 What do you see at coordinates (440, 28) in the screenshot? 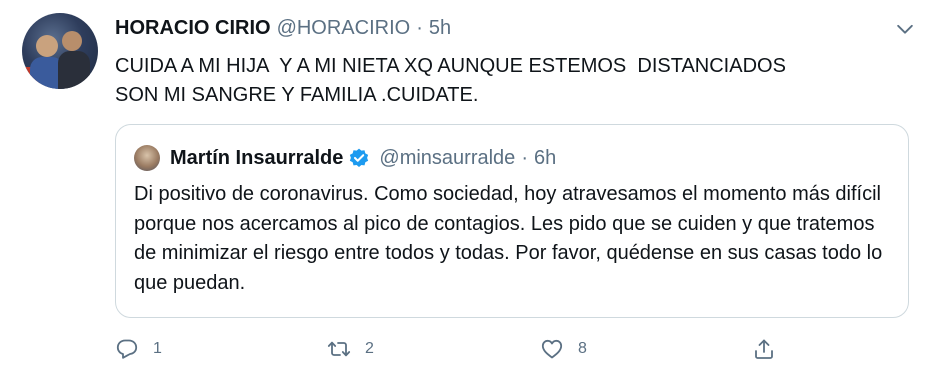
I see `tweet-timestamp: 5h` at bounding box center [440, 28].